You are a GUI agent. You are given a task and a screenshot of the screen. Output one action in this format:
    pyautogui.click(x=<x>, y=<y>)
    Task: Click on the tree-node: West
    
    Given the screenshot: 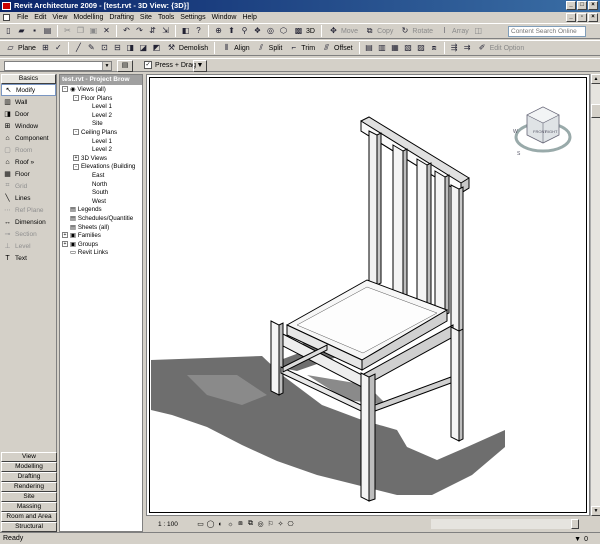 What is the action you would take?
    pyautogui.click(x=101, y=202)
    